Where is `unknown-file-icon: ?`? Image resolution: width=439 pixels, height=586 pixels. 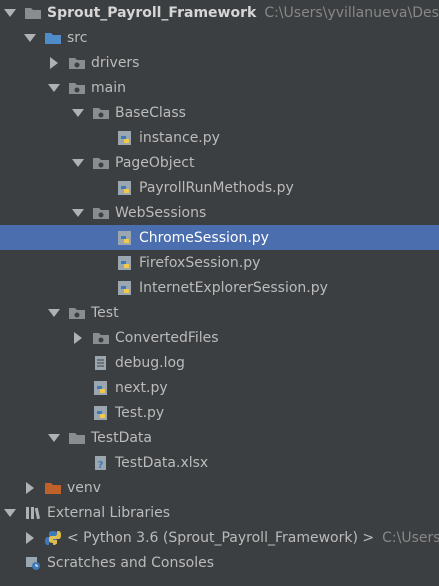 unknown-file-icon: ? is located at coordinates (101, 463).